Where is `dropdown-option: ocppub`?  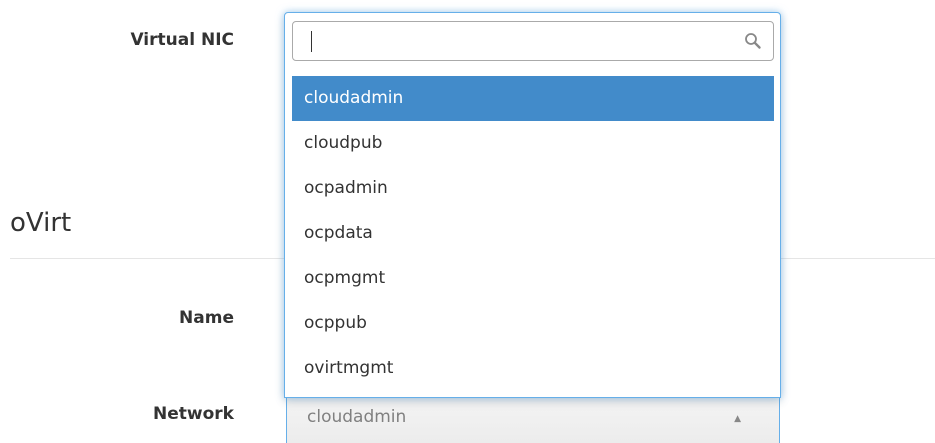
dropdown-option: ocppub is located at coordinates (533, 323).